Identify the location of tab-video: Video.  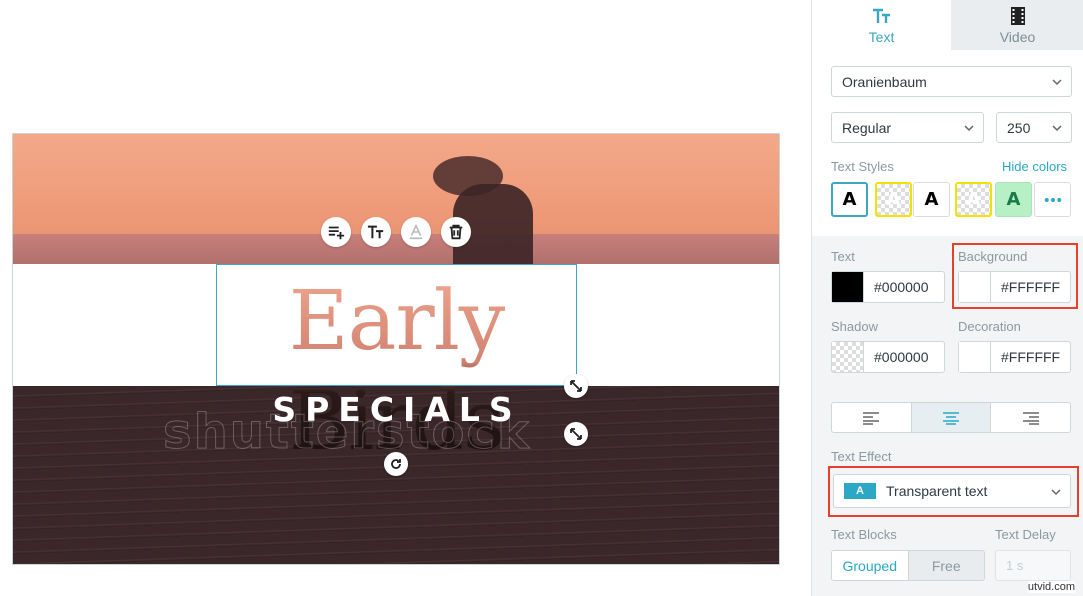
(1017, 25).